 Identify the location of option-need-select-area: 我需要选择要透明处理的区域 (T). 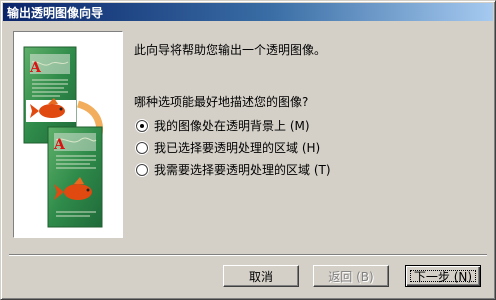
(233, 169).